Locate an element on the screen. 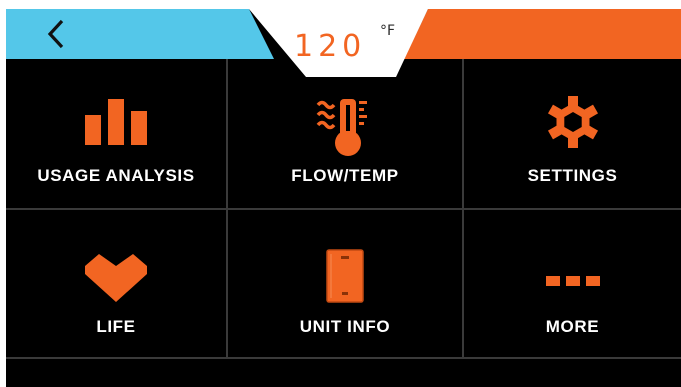 The image size is (681, 387). settings-tile: SETTINGS is located at coordinates (572, 134).